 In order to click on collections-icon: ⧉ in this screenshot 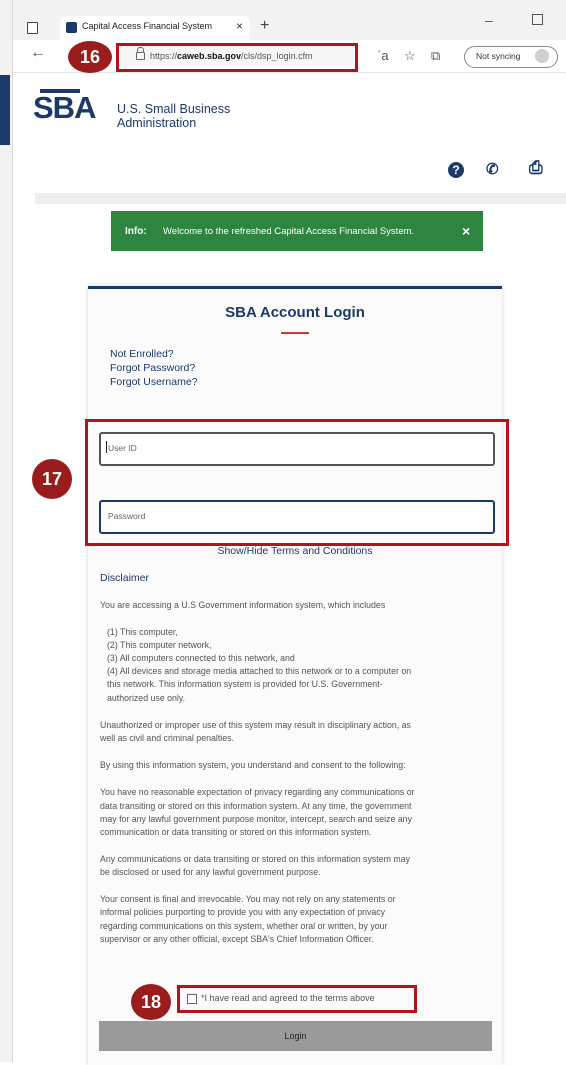, I will do `click(435, 56)`.